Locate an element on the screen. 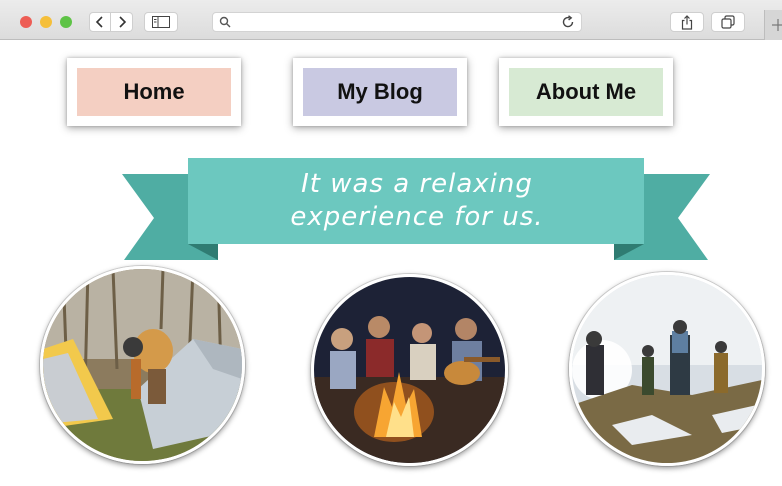  photo-tent is located at coordinates (142, 365).